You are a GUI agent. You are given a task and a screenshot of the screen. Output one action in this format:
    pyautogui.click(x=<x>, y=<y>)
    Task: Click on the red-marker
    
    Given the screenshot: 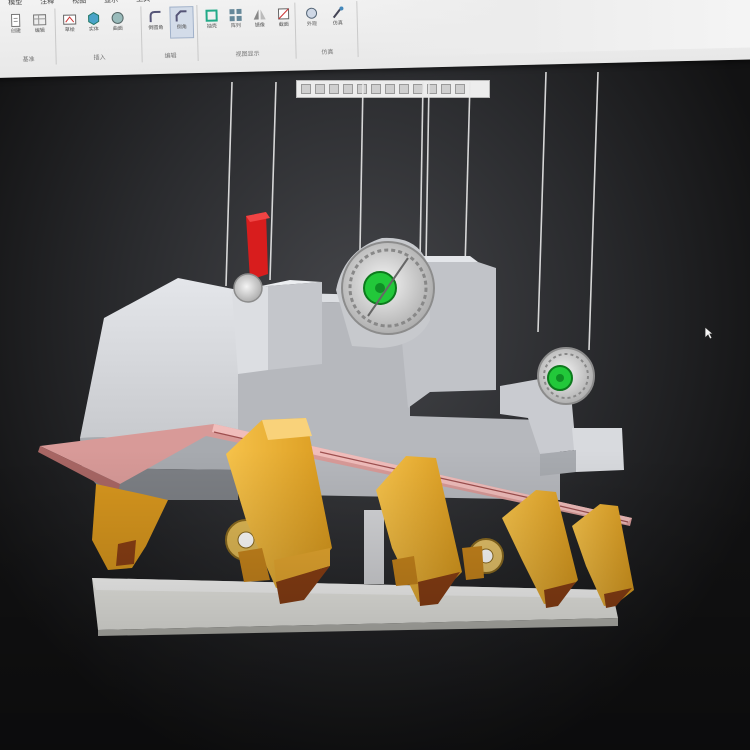 What is the action you would take?
    pyautogui.click(x=258, y=246)
    